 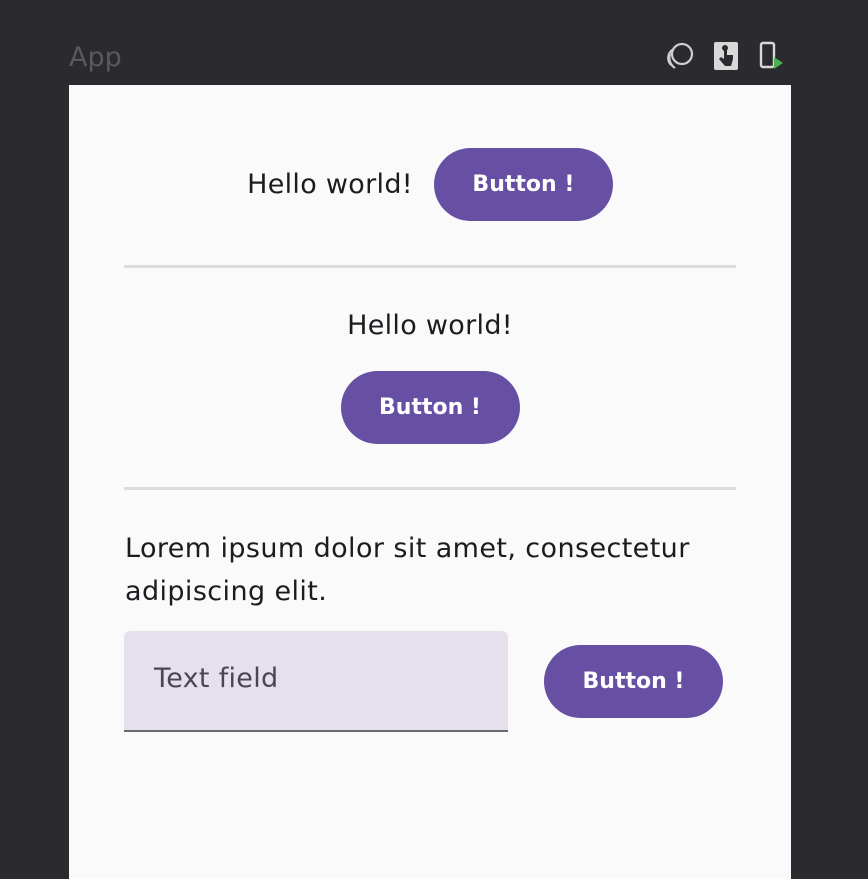 I want to click on preview-tool-icons, so click(x=726, y=56).